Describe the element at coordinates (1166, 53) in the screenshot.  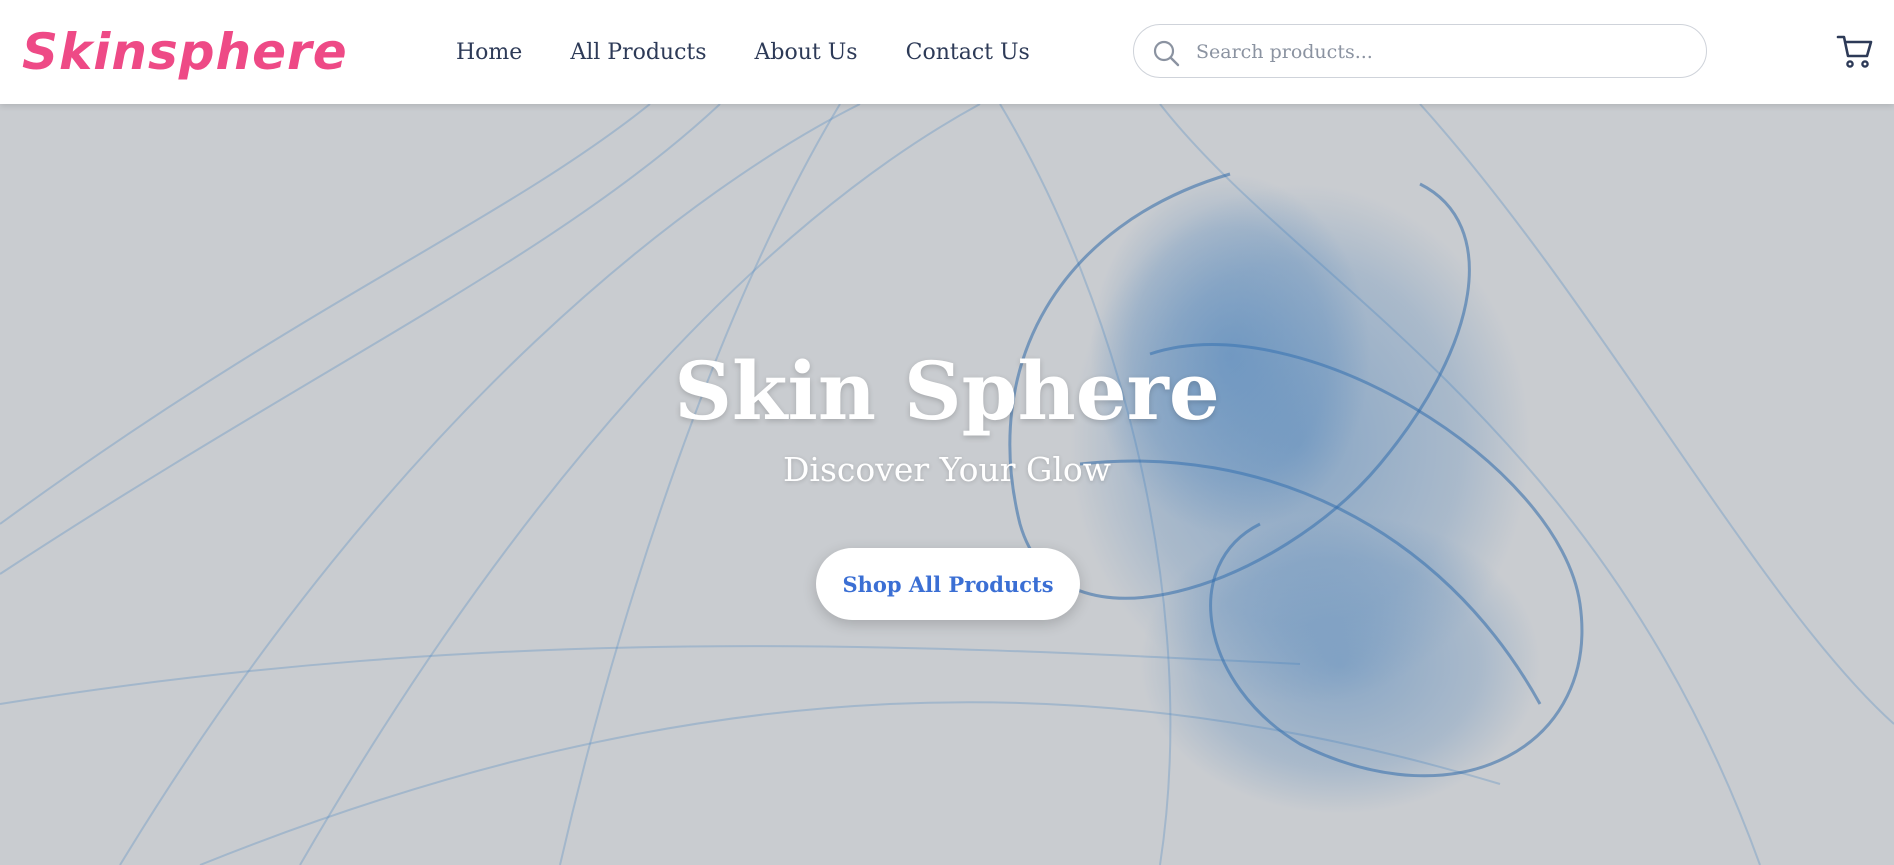
I see `search-icon` at that location.